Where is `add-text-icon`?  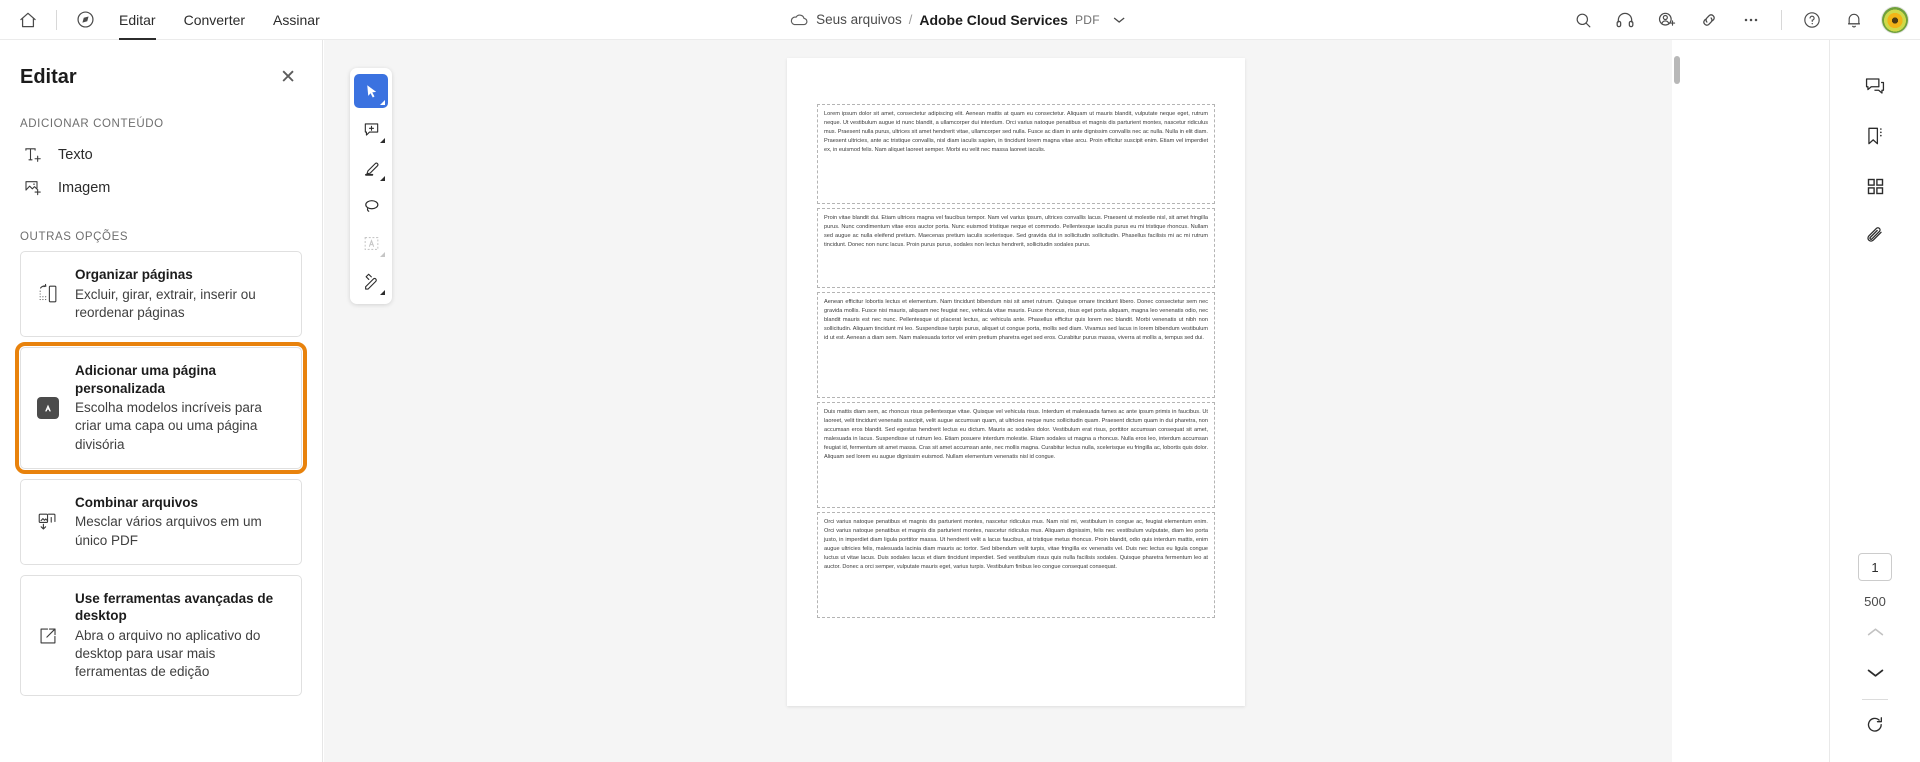 add-text-icon is located at coordinates (33, 155).